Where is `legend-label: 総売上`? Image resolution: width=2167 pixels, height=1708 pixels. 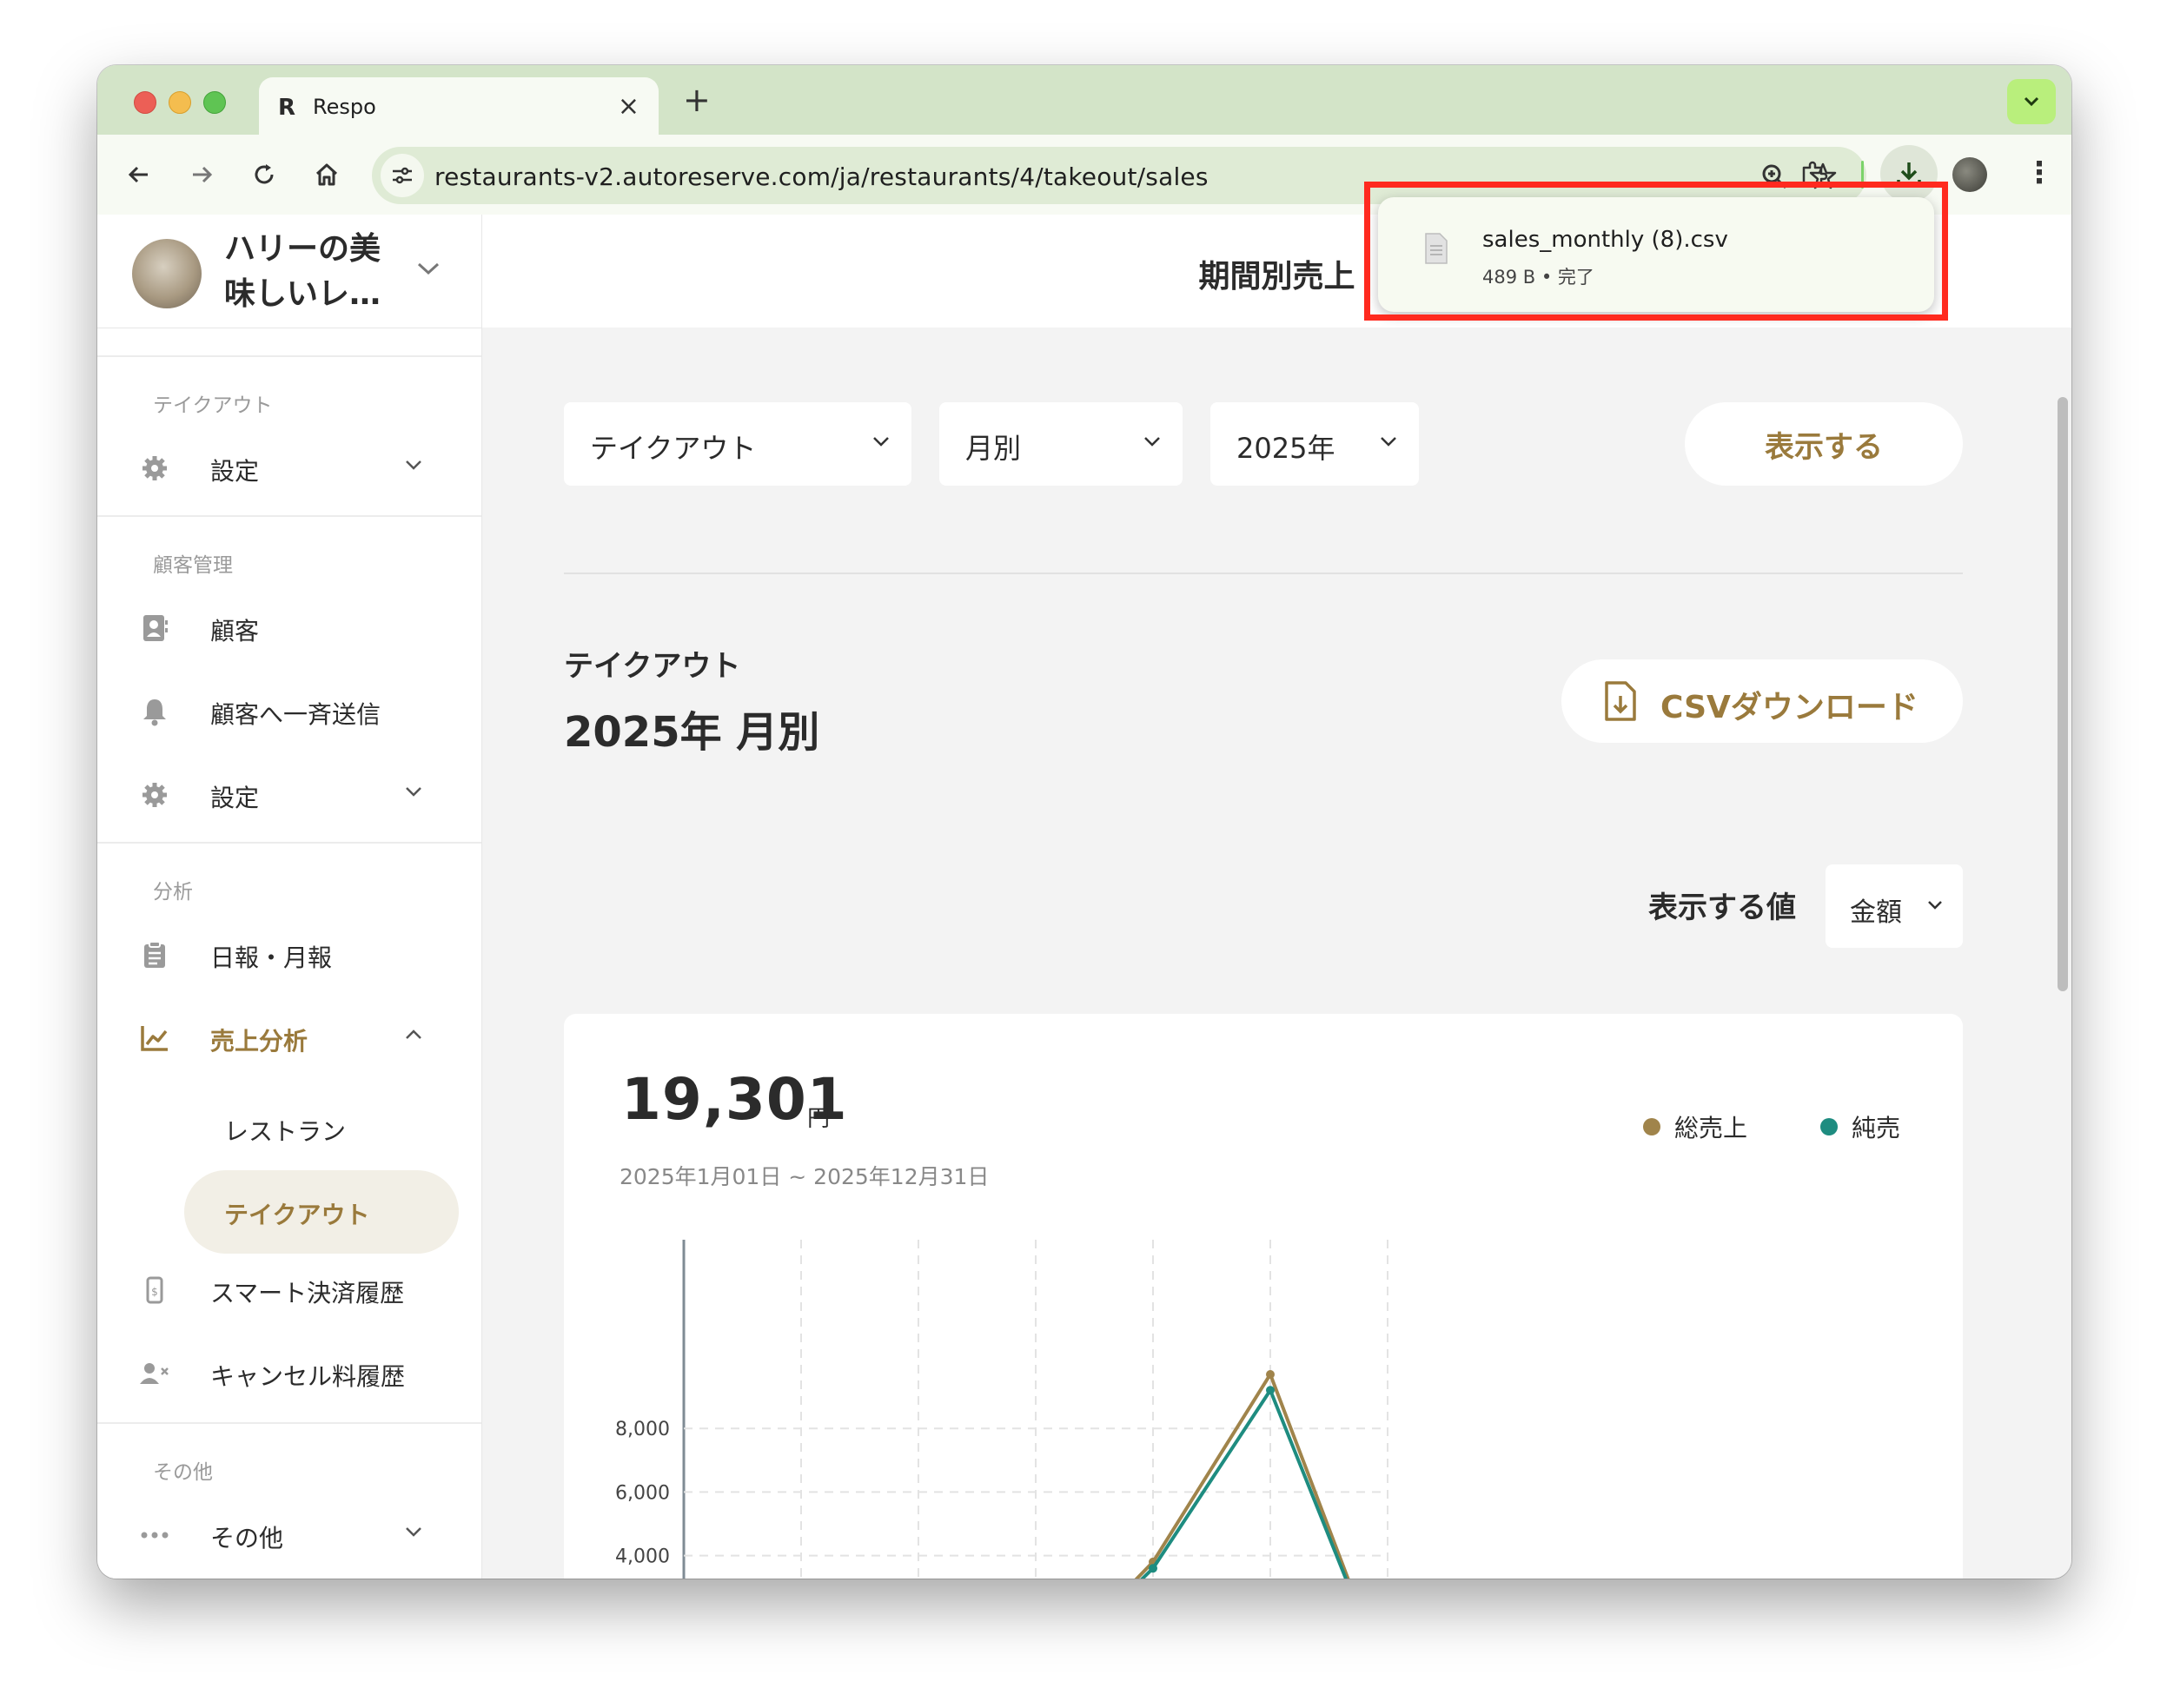
legend-label: 総売上 is located at coordinates (1711, 1128).